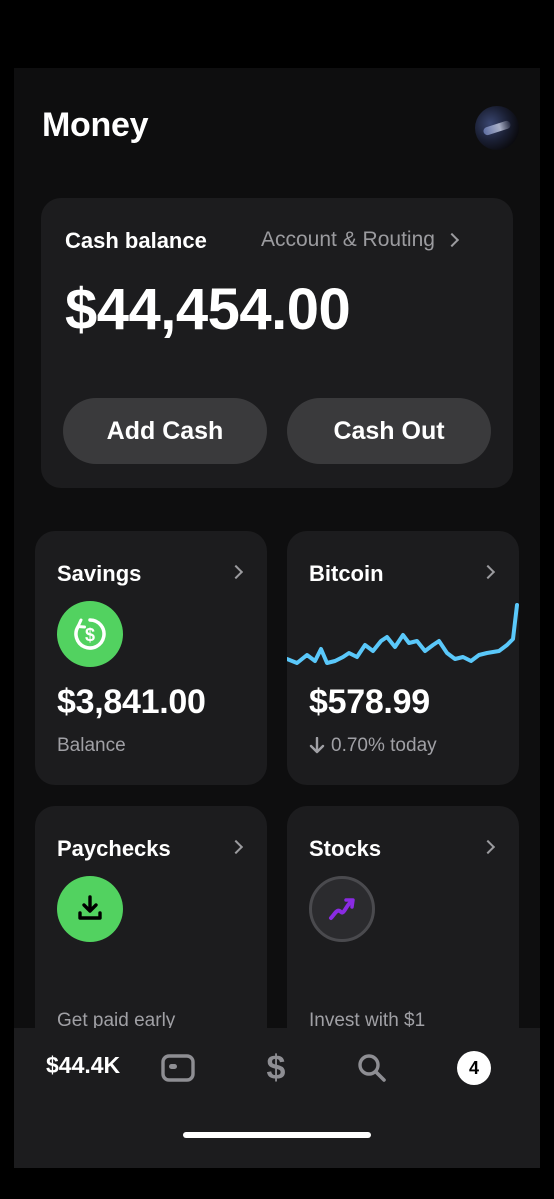  Describe the element at coordinates (346, 573) in the screenshot. I see `bitcoin-title: Bitcoin` at that location.